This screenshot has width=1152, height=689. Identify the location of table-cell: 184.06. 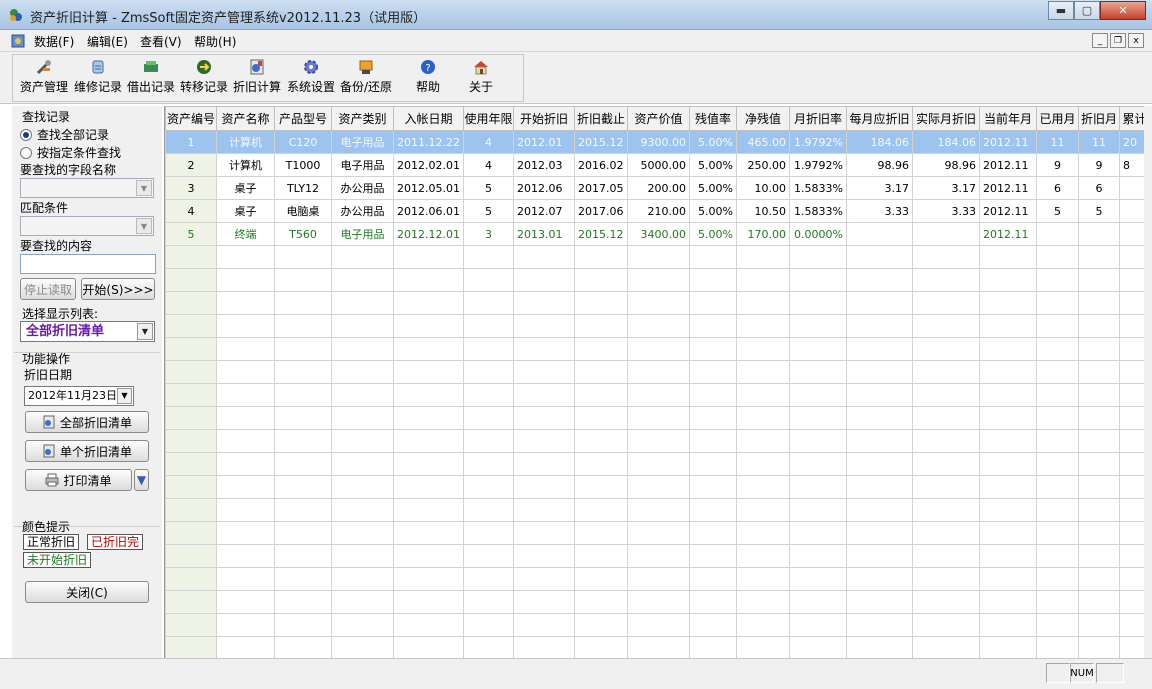
(879, 142).